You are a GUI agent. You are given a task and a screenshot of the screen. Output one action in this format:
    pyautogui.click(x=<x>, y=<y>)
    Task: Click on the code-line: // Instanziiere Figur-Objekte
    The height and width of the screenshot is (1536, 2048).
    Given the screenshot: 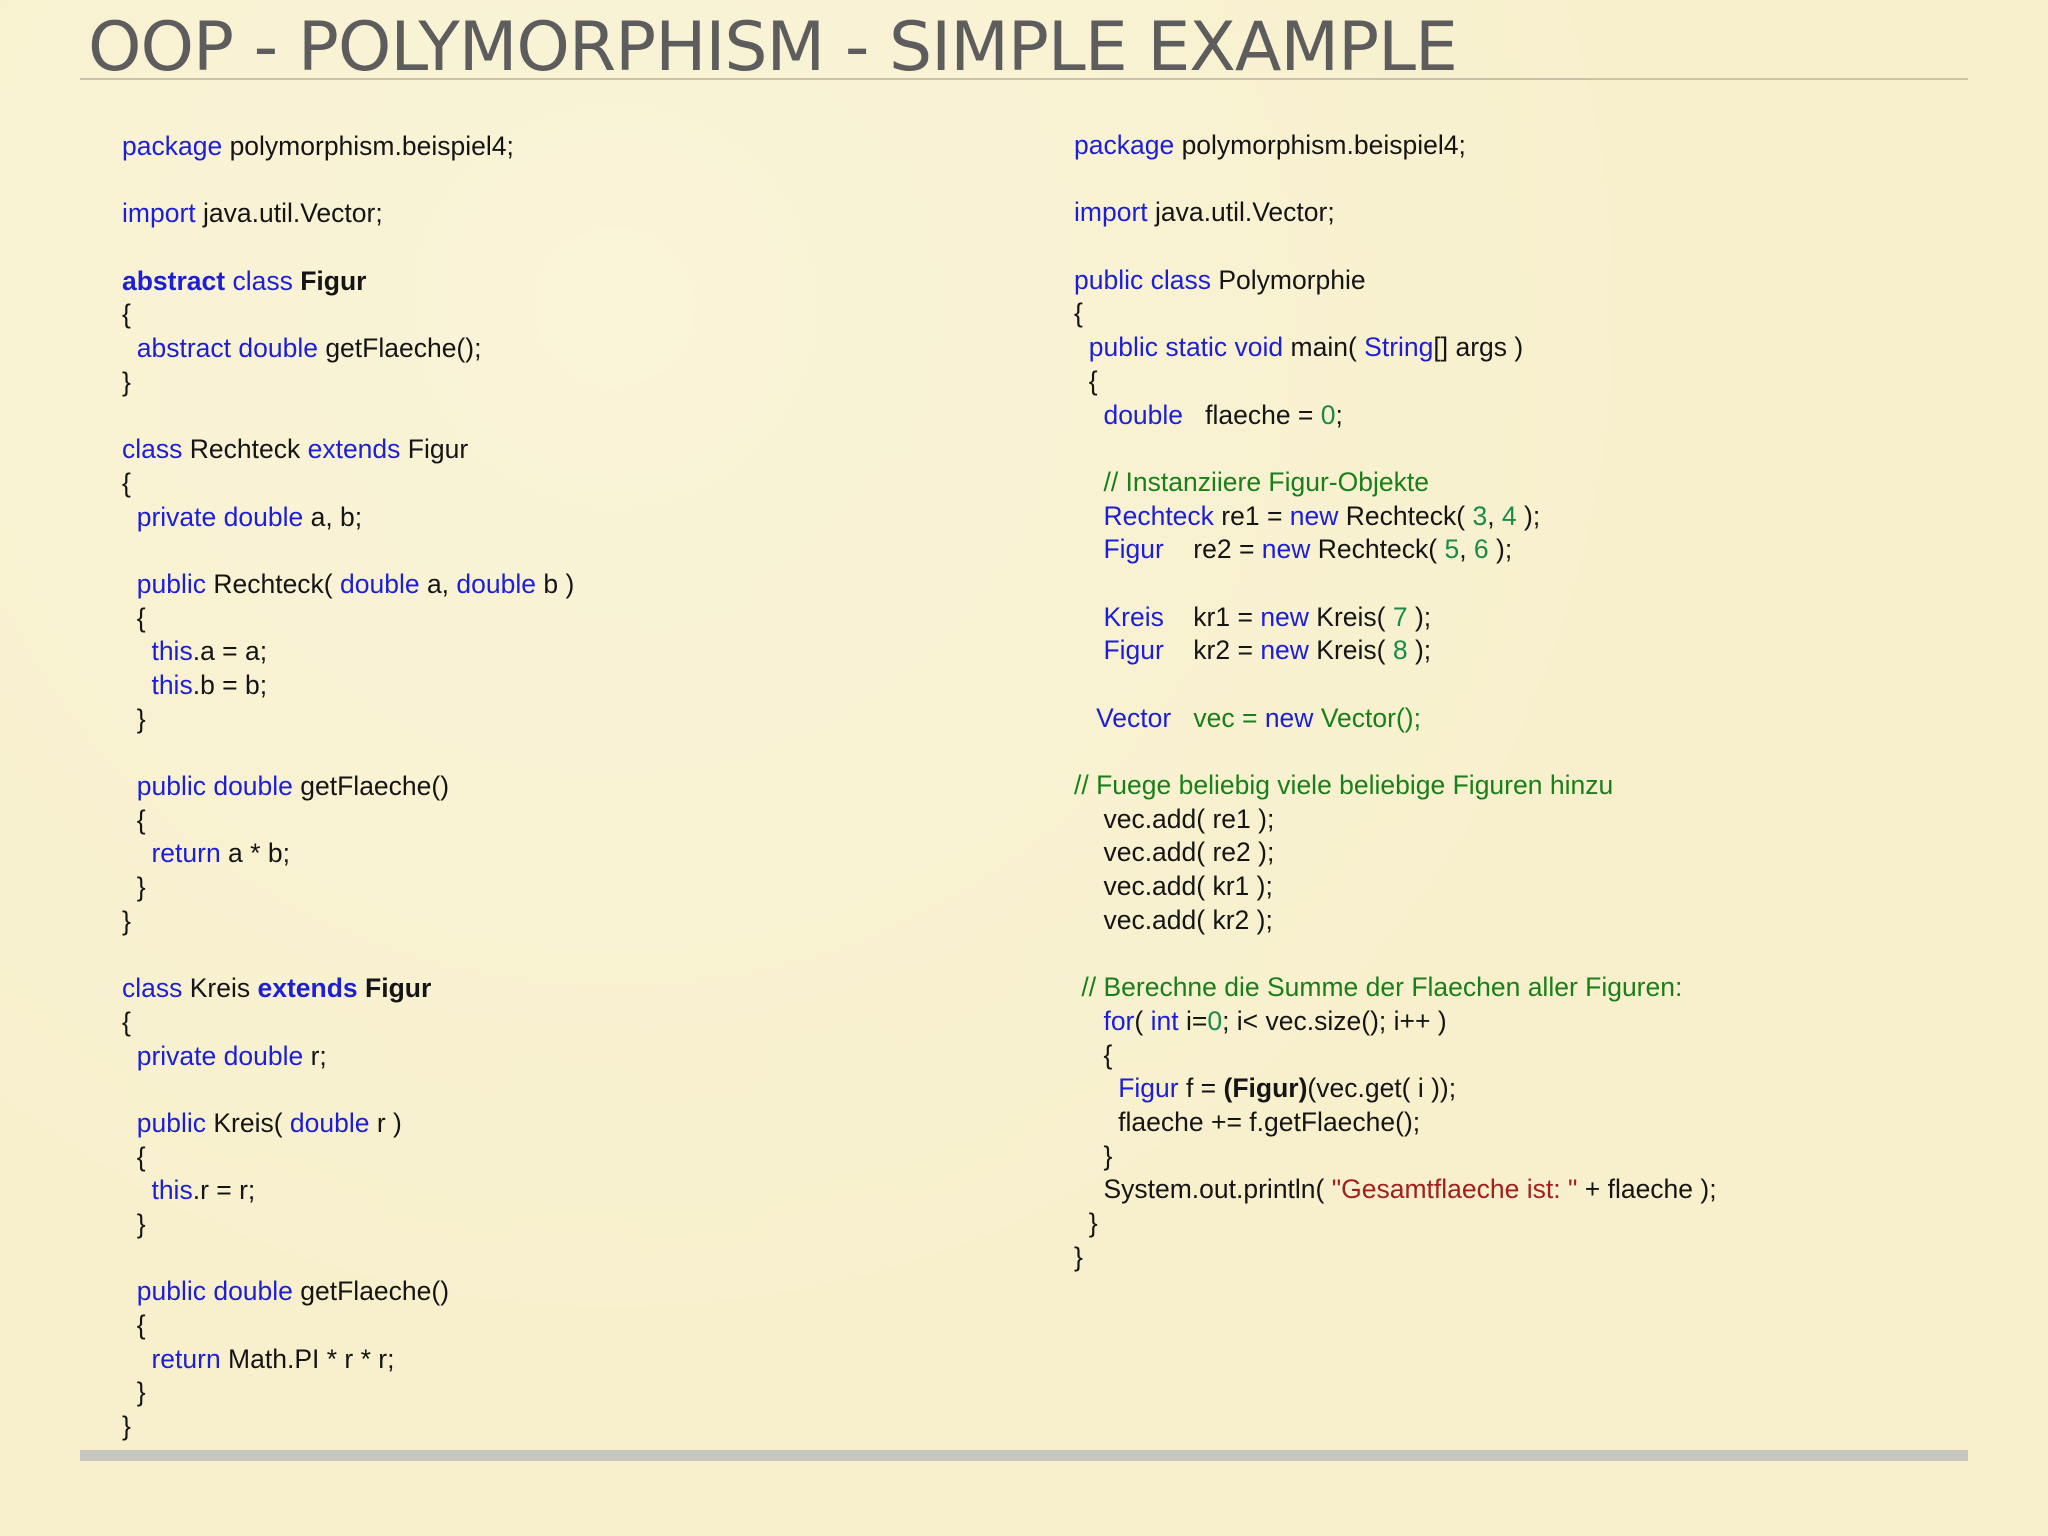 What is the action you would take?
    pyautogui.click(x=1395, y=483)
    